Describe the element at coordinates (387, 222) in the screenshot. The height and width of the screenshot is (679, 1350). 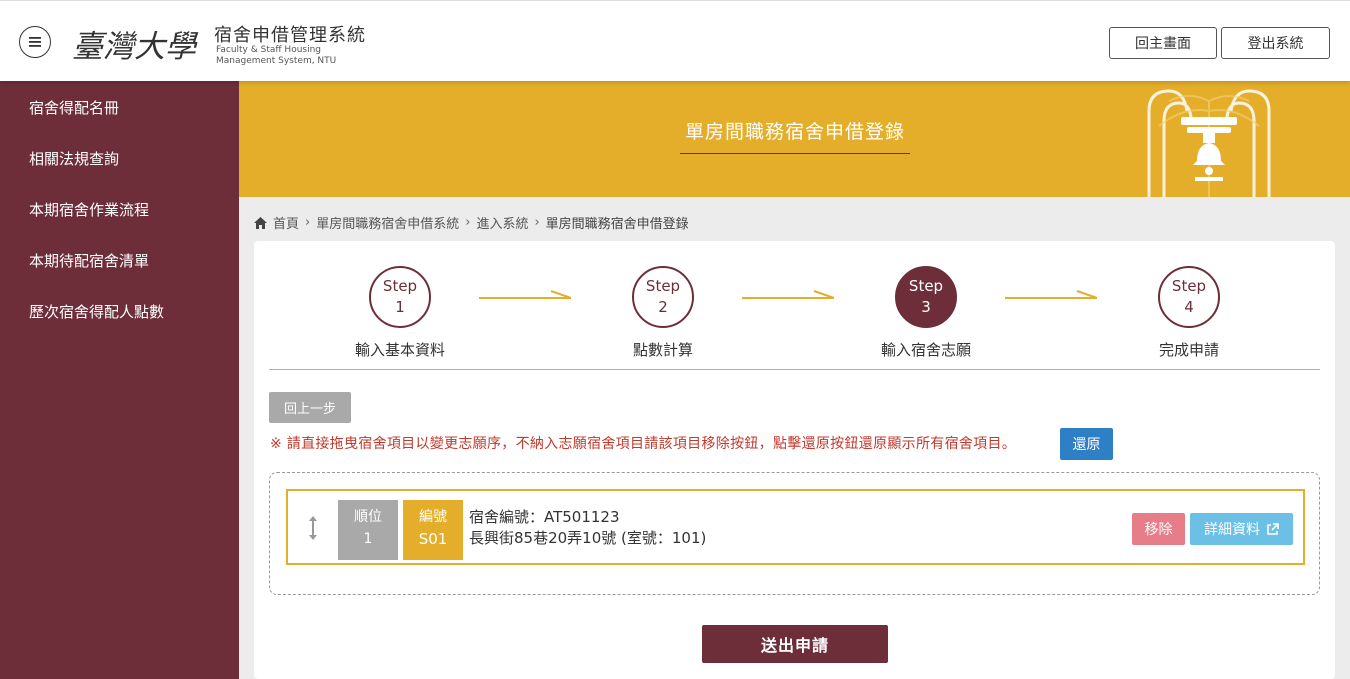
I see `breadcrumb-system: 單房間職務宿舍申借系統` at that location.